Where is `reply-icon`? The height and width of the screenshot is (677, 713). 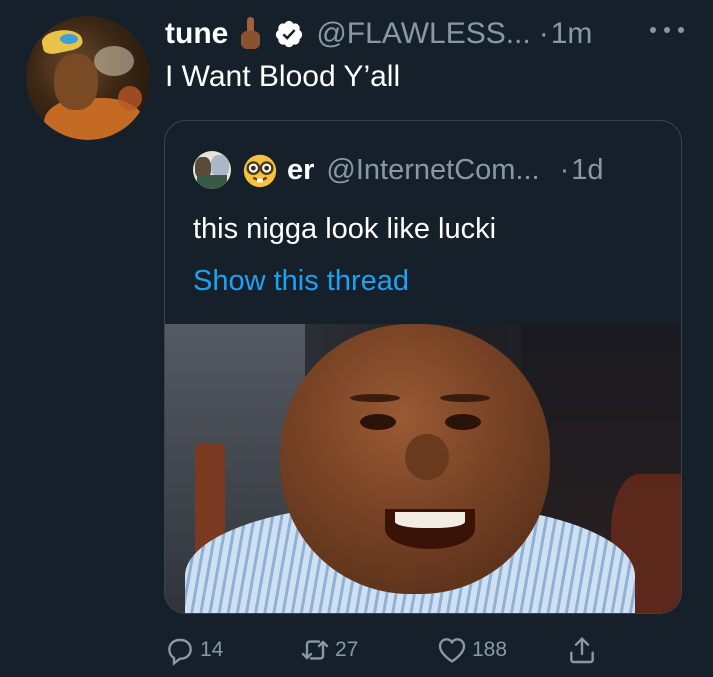
reply-icon is located at coordinates (180, 652).